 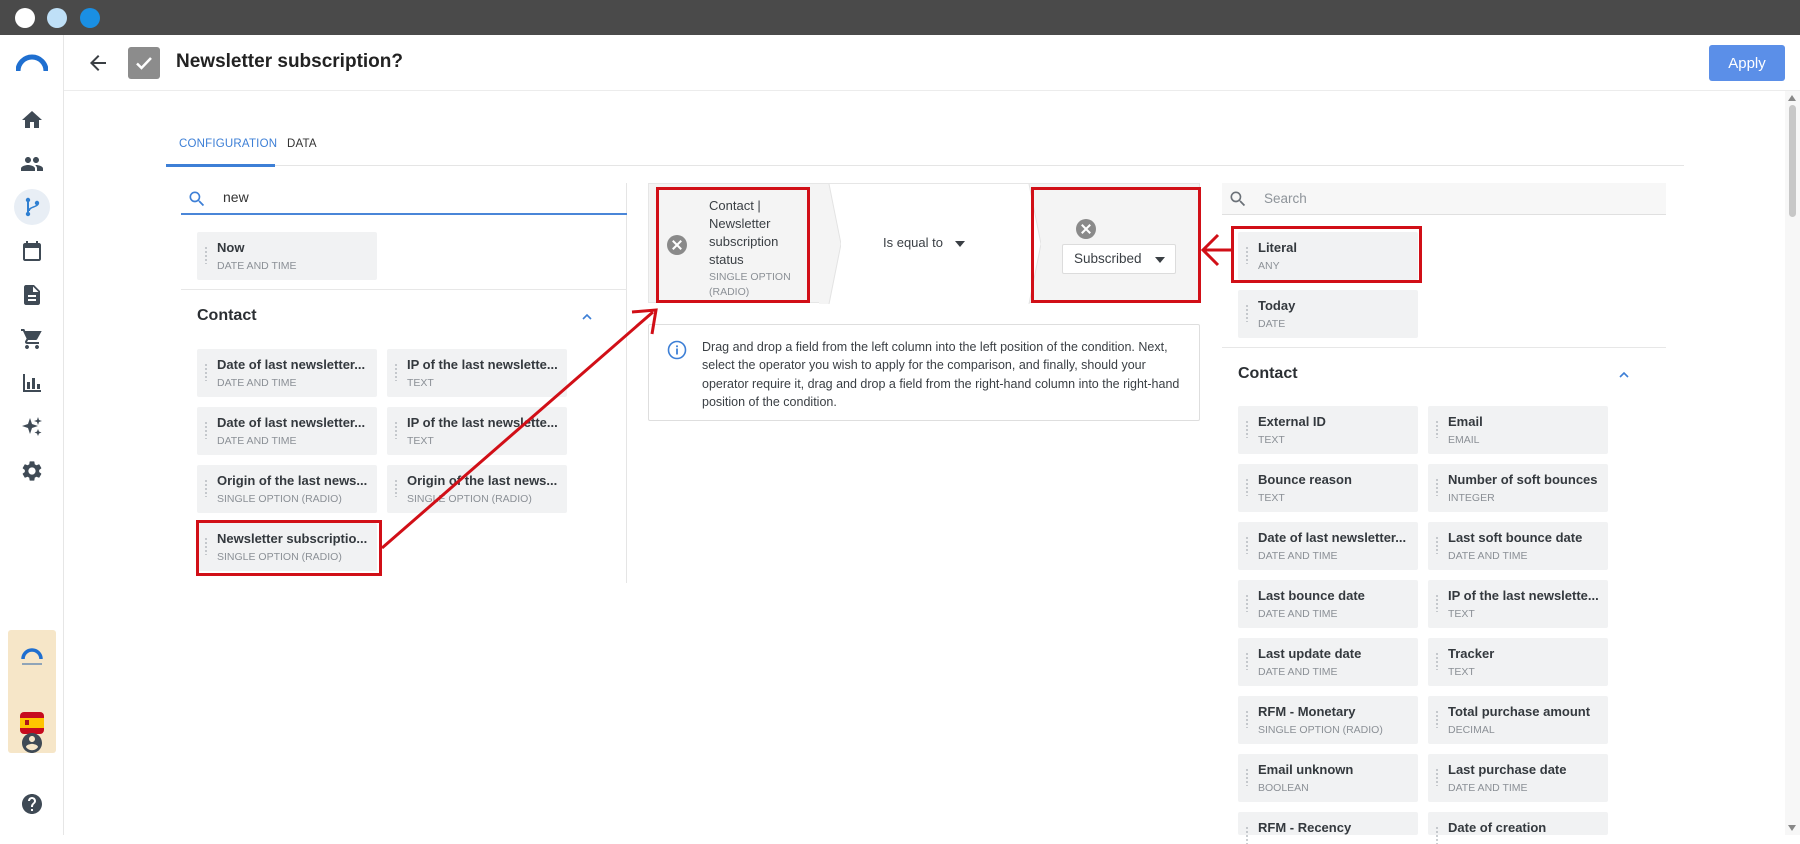 What do you see at coordinates (900, 17) in the screenshot?
I see `window-titlebar` at bounding box center [900, 17].